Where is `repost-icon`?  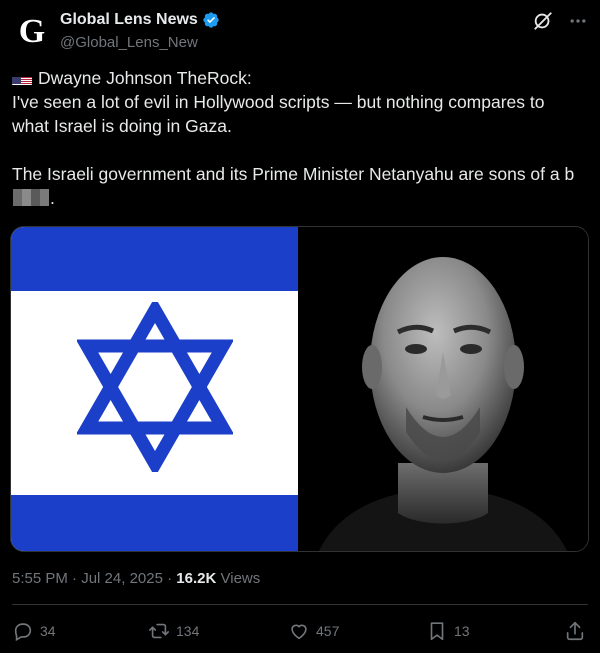 repost-icon is located at coordinates (159, 631).